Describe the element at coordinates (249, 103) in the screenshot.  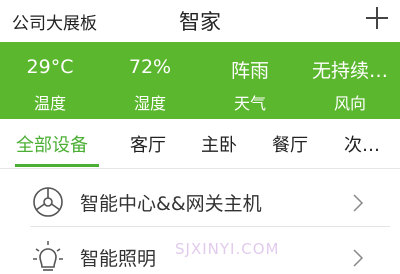
I see `condition-label: 天气` at that location.